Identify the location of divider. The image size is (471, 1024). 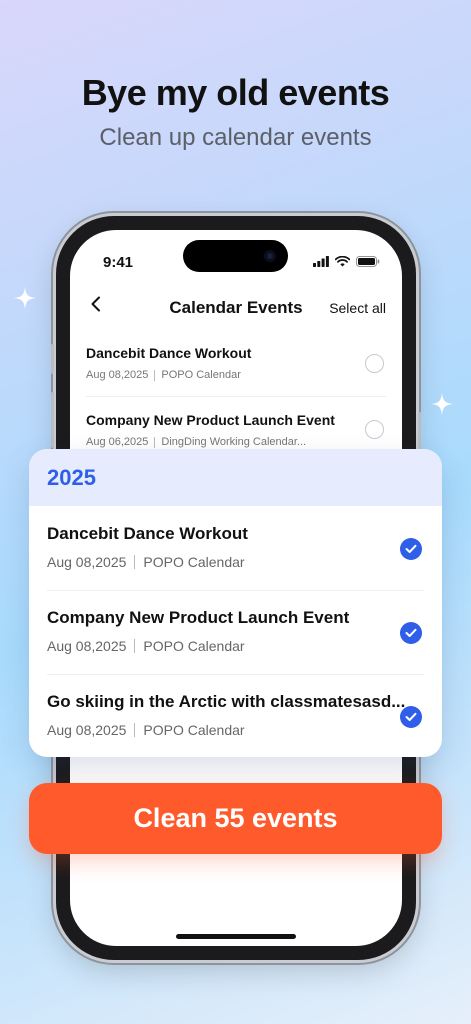
(236, 396).